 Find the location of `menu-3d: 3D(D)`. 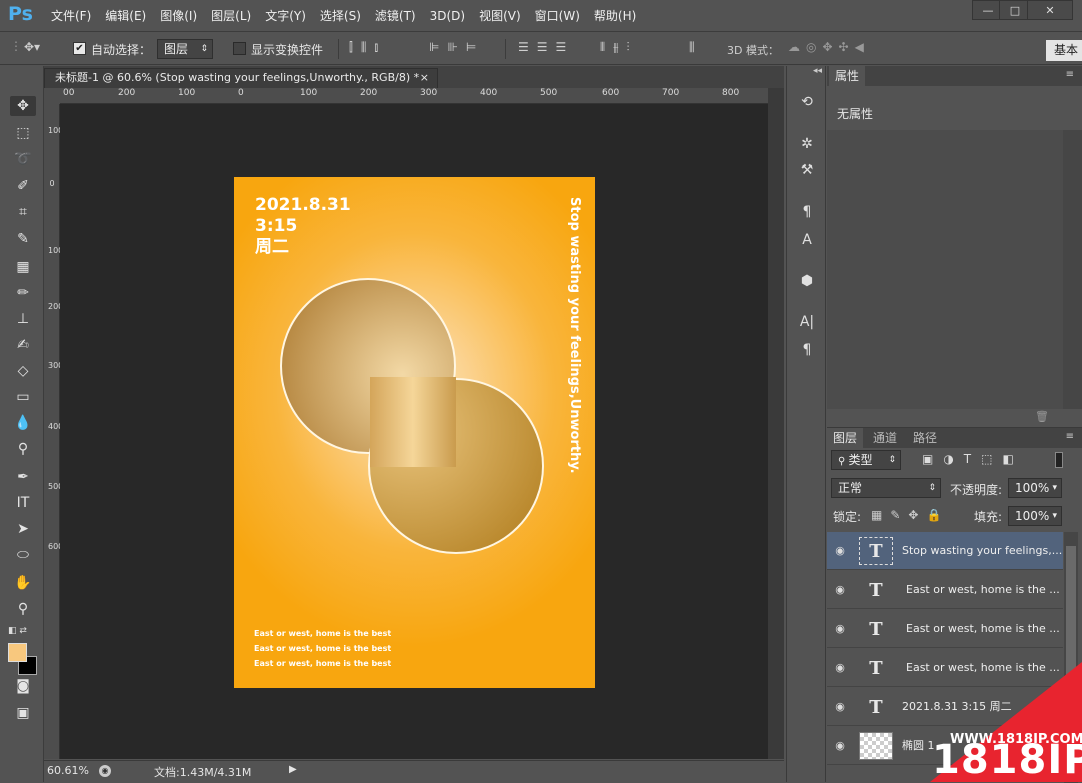

menu-3d: 3D(D) is located at coordinates (447, 16).